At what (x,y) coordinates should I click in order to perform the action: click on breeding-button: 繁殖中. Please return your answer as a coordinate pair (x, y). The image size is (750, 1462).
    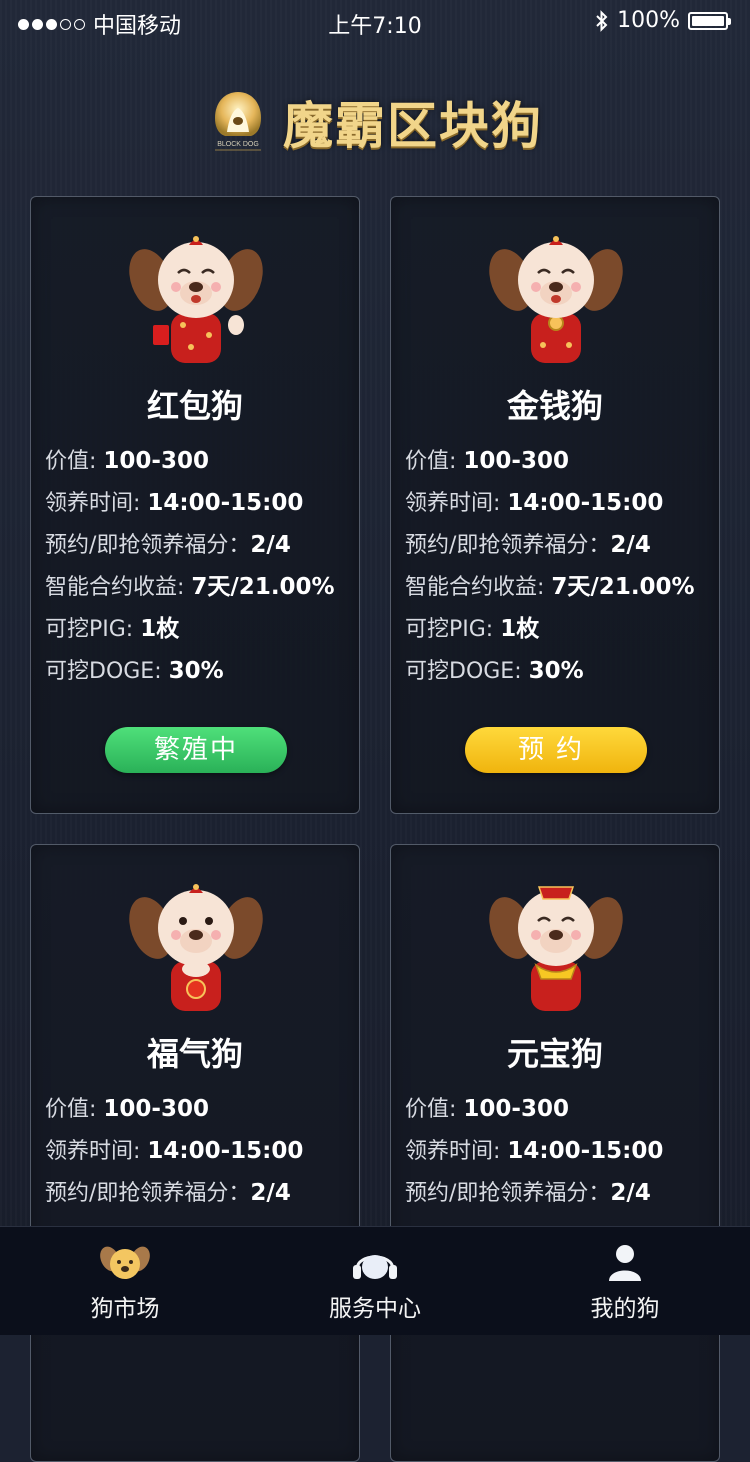
    Looking at the image, I should click on (196, 750).